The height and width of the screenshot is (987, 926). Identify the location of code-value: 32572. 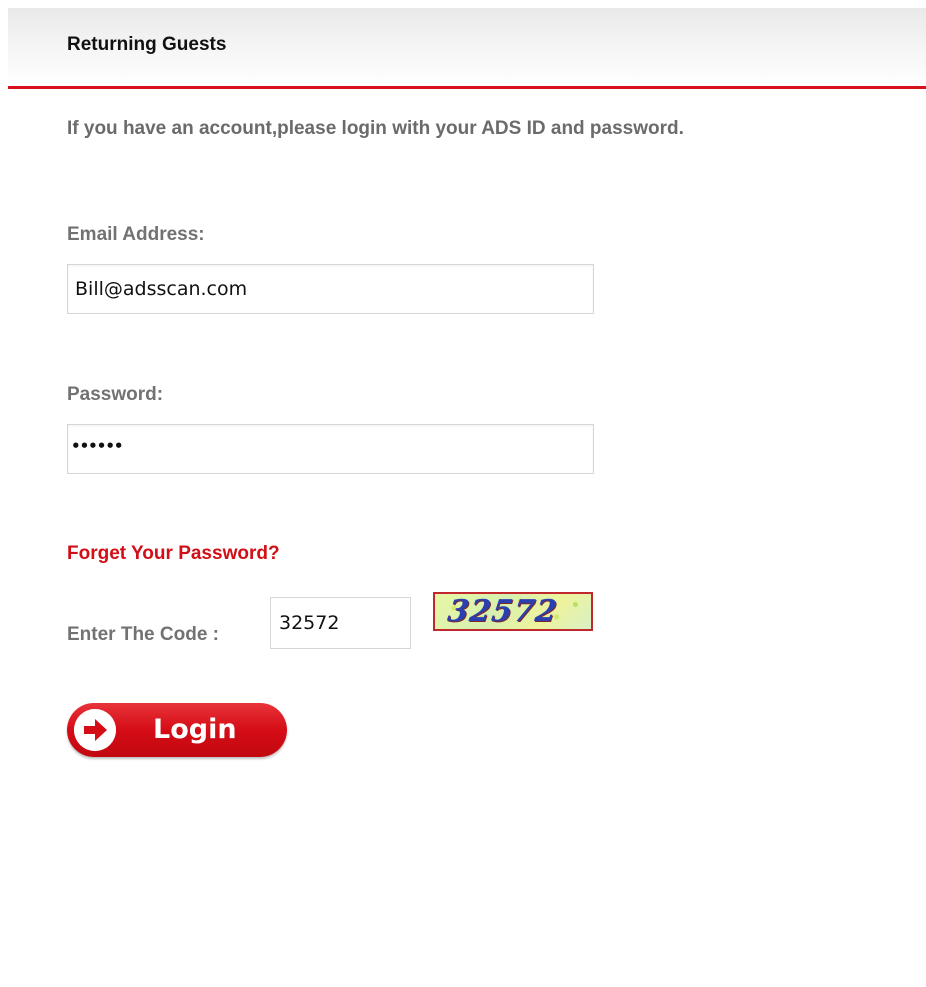
(309, 623).